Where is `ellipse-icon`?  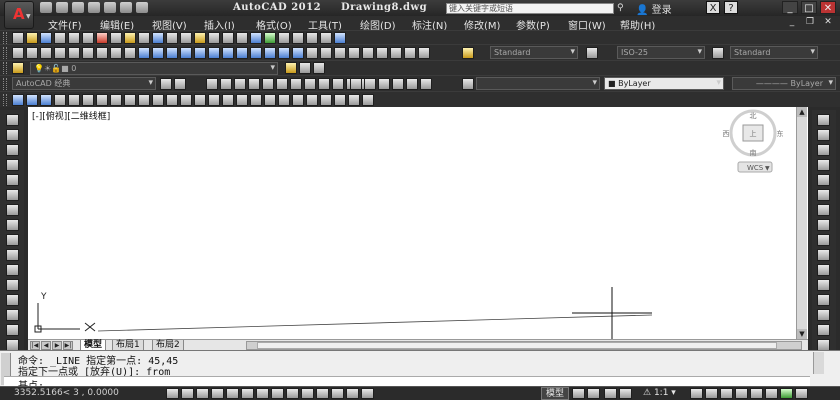 ellipse-icon is located at coordinates (12, 255).